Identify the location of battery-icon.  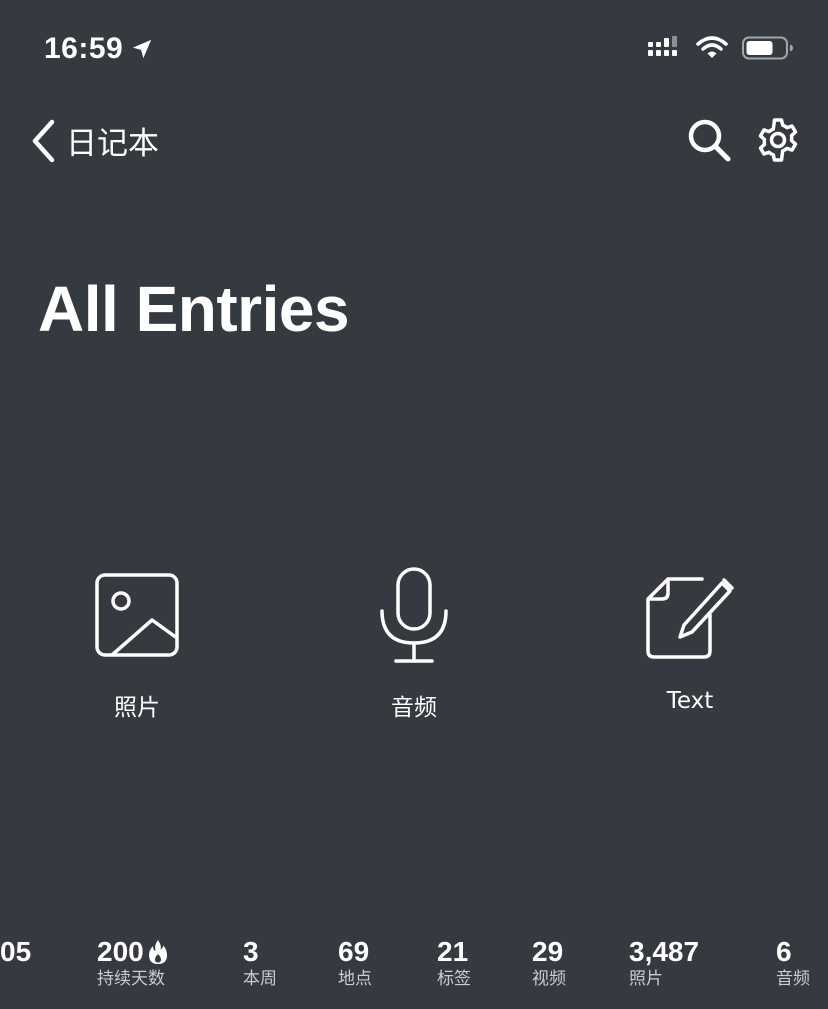
(767, 48).